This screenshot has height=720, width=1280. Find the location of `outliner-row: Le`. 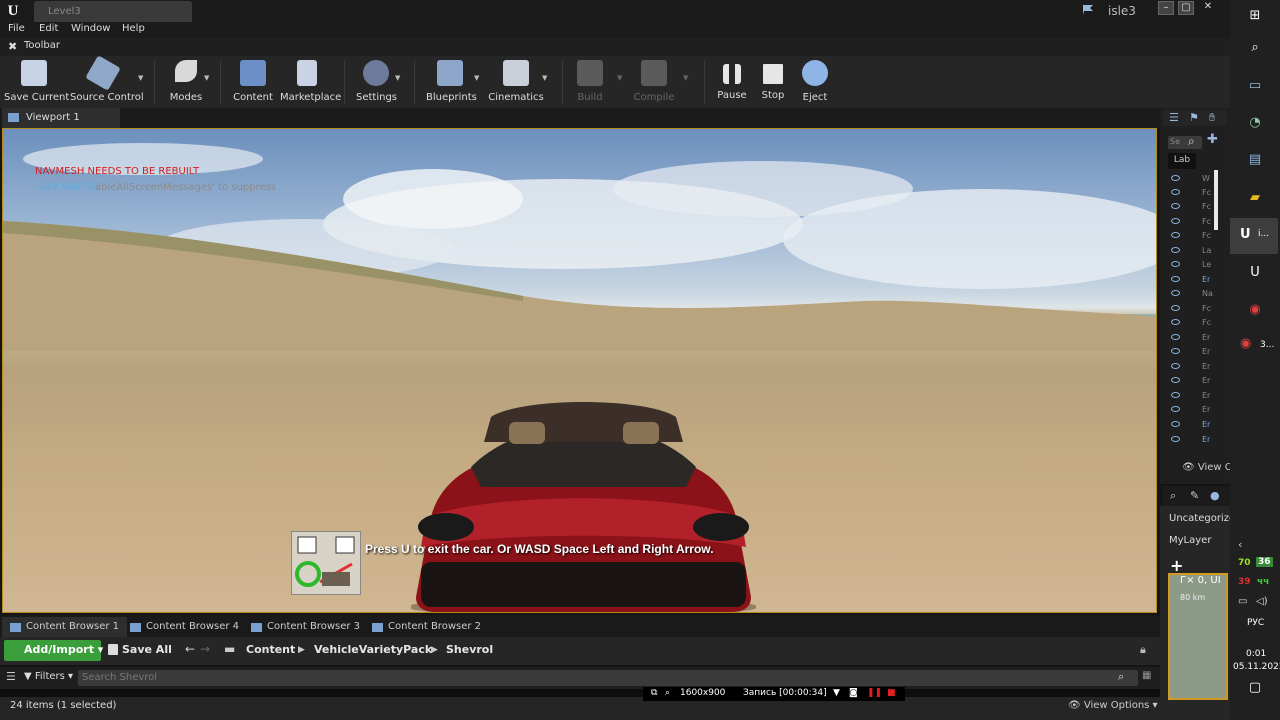

outliner-row: Le is located at coordinates (1193, 266).